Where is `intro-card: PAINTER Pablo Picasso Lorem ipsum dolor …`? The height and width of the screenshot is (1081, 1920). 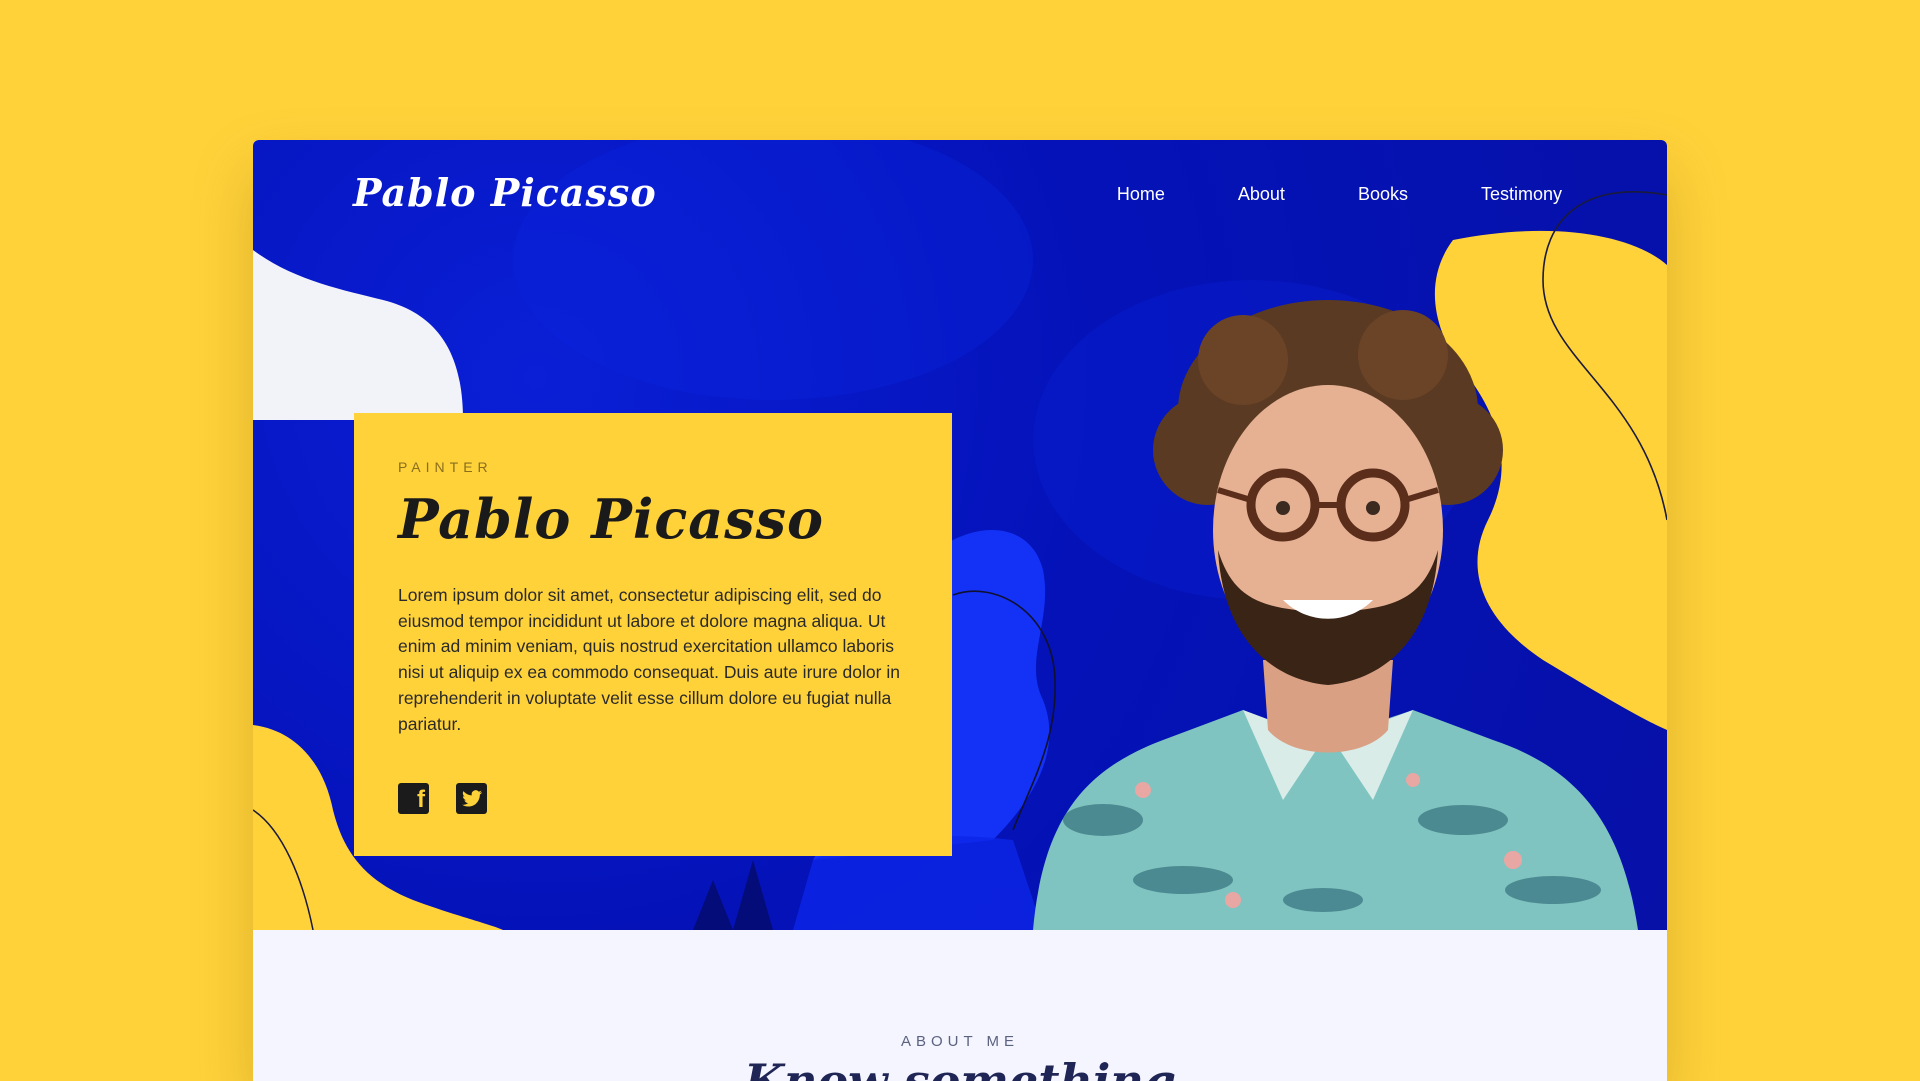 intro-card: PAINTER Pablo Picasso Lorem ipsum dolor … is located at coordinates (653, 634).